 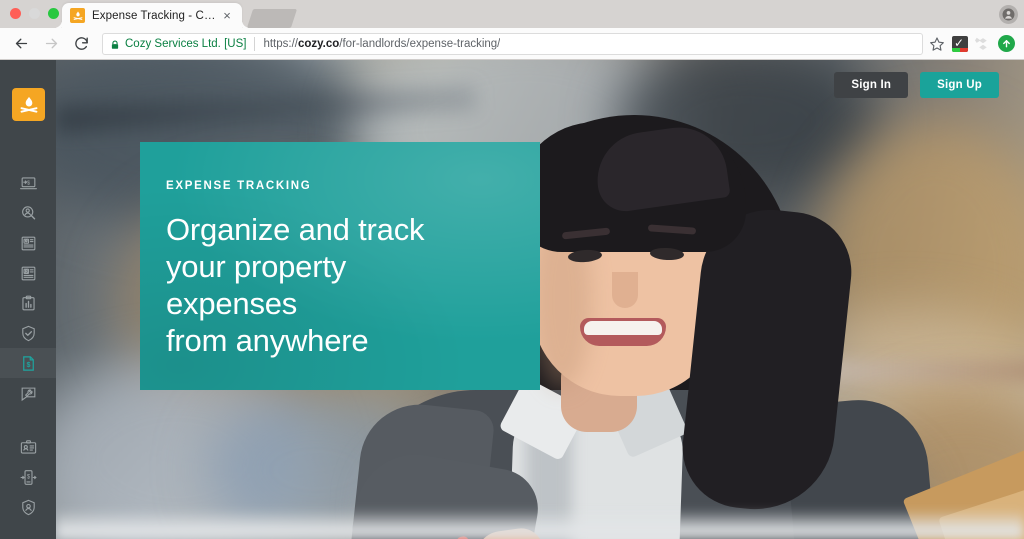 I want to click on sidebar-item-renters-insurance, so click(x=28, y=333).